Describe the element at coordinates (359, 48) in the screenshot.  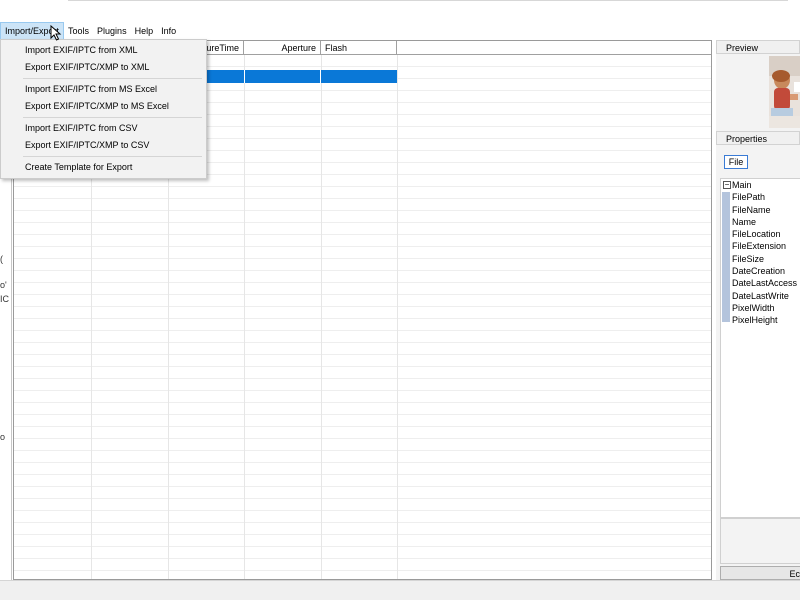
I see `column-header-flash: Flash` at that location.